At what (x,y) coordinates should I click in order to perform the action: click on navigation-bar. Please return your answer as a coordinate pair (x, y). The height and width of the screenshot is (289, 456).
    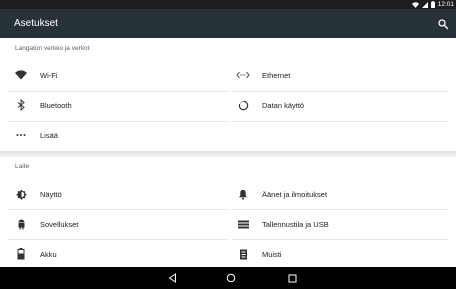
    Looking at the image, I should click on (228, 278).